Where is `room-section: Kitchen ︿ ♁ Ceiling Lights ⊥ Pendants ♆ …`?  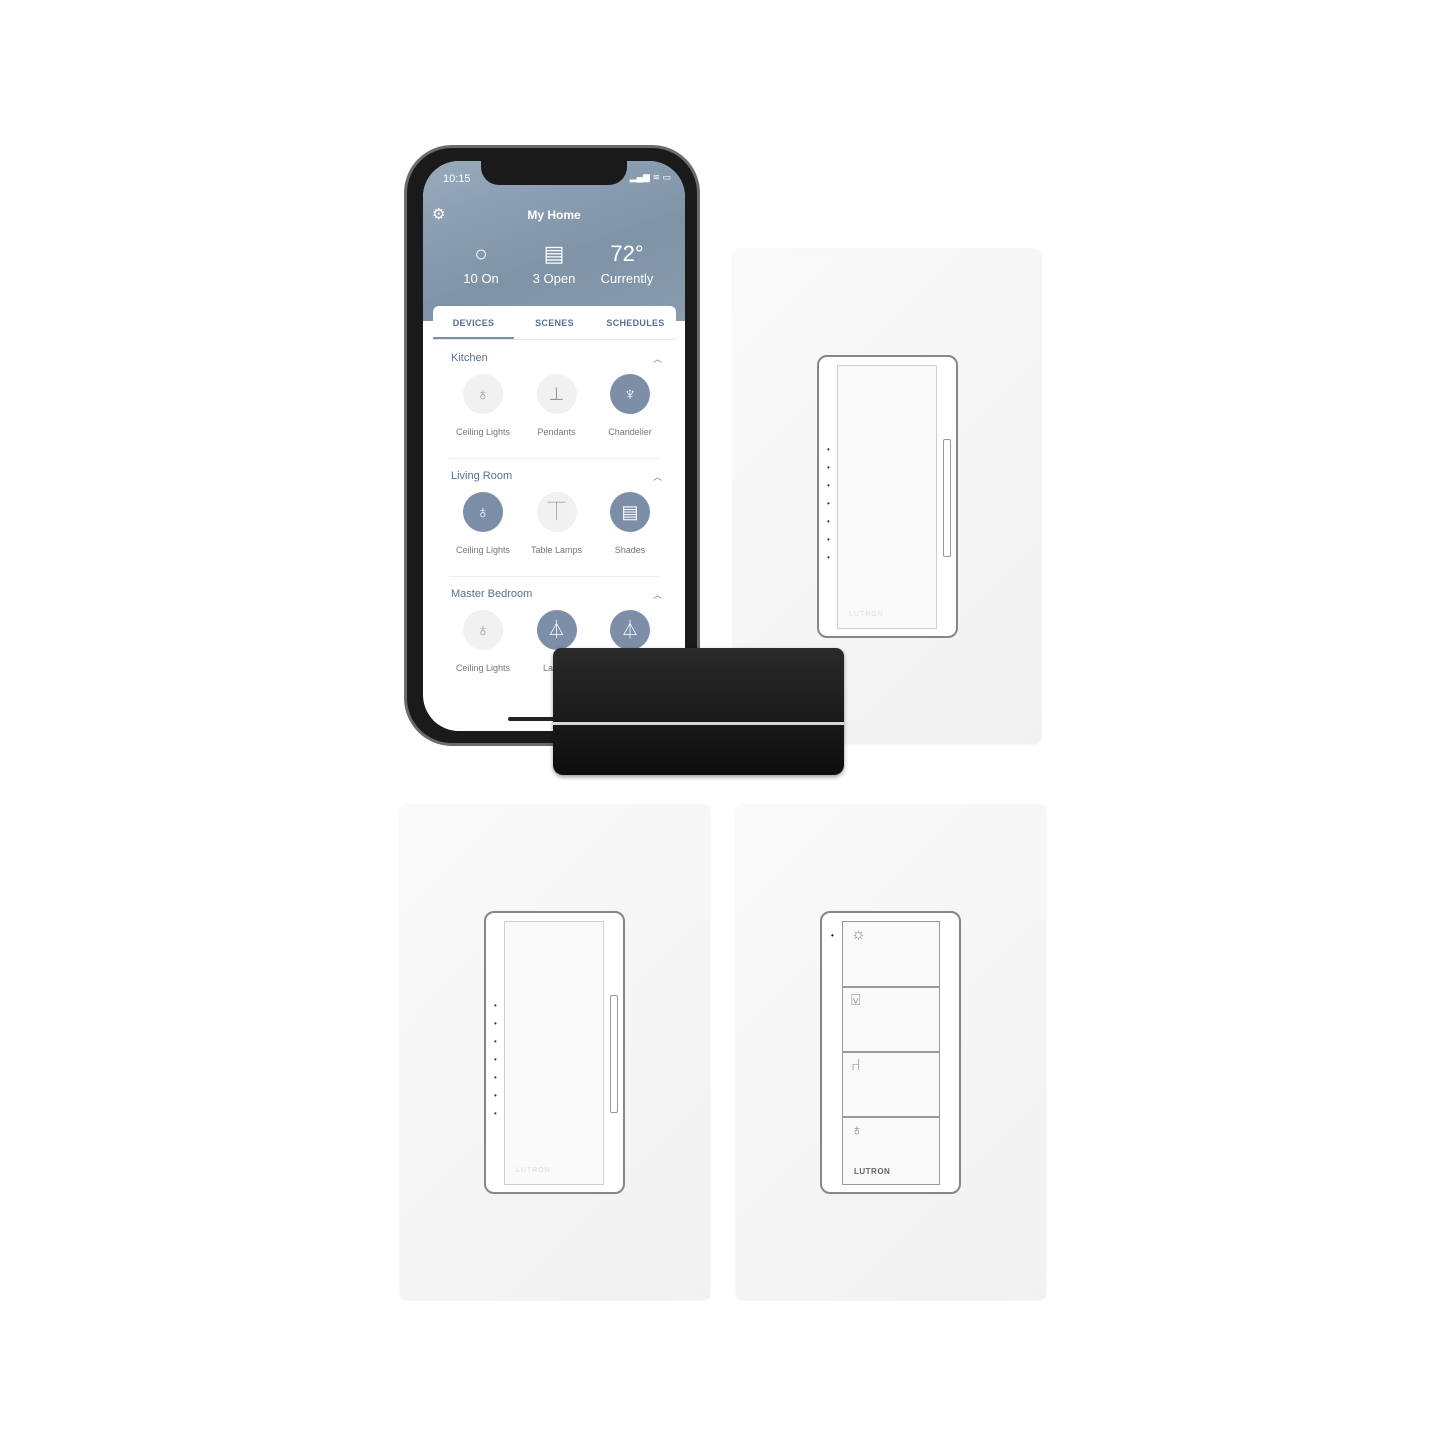
room-section: Kitchen ︿ ♁ Ceiling Lights ⊥ Pendants ♆ … is located at coordinates (554, 407).